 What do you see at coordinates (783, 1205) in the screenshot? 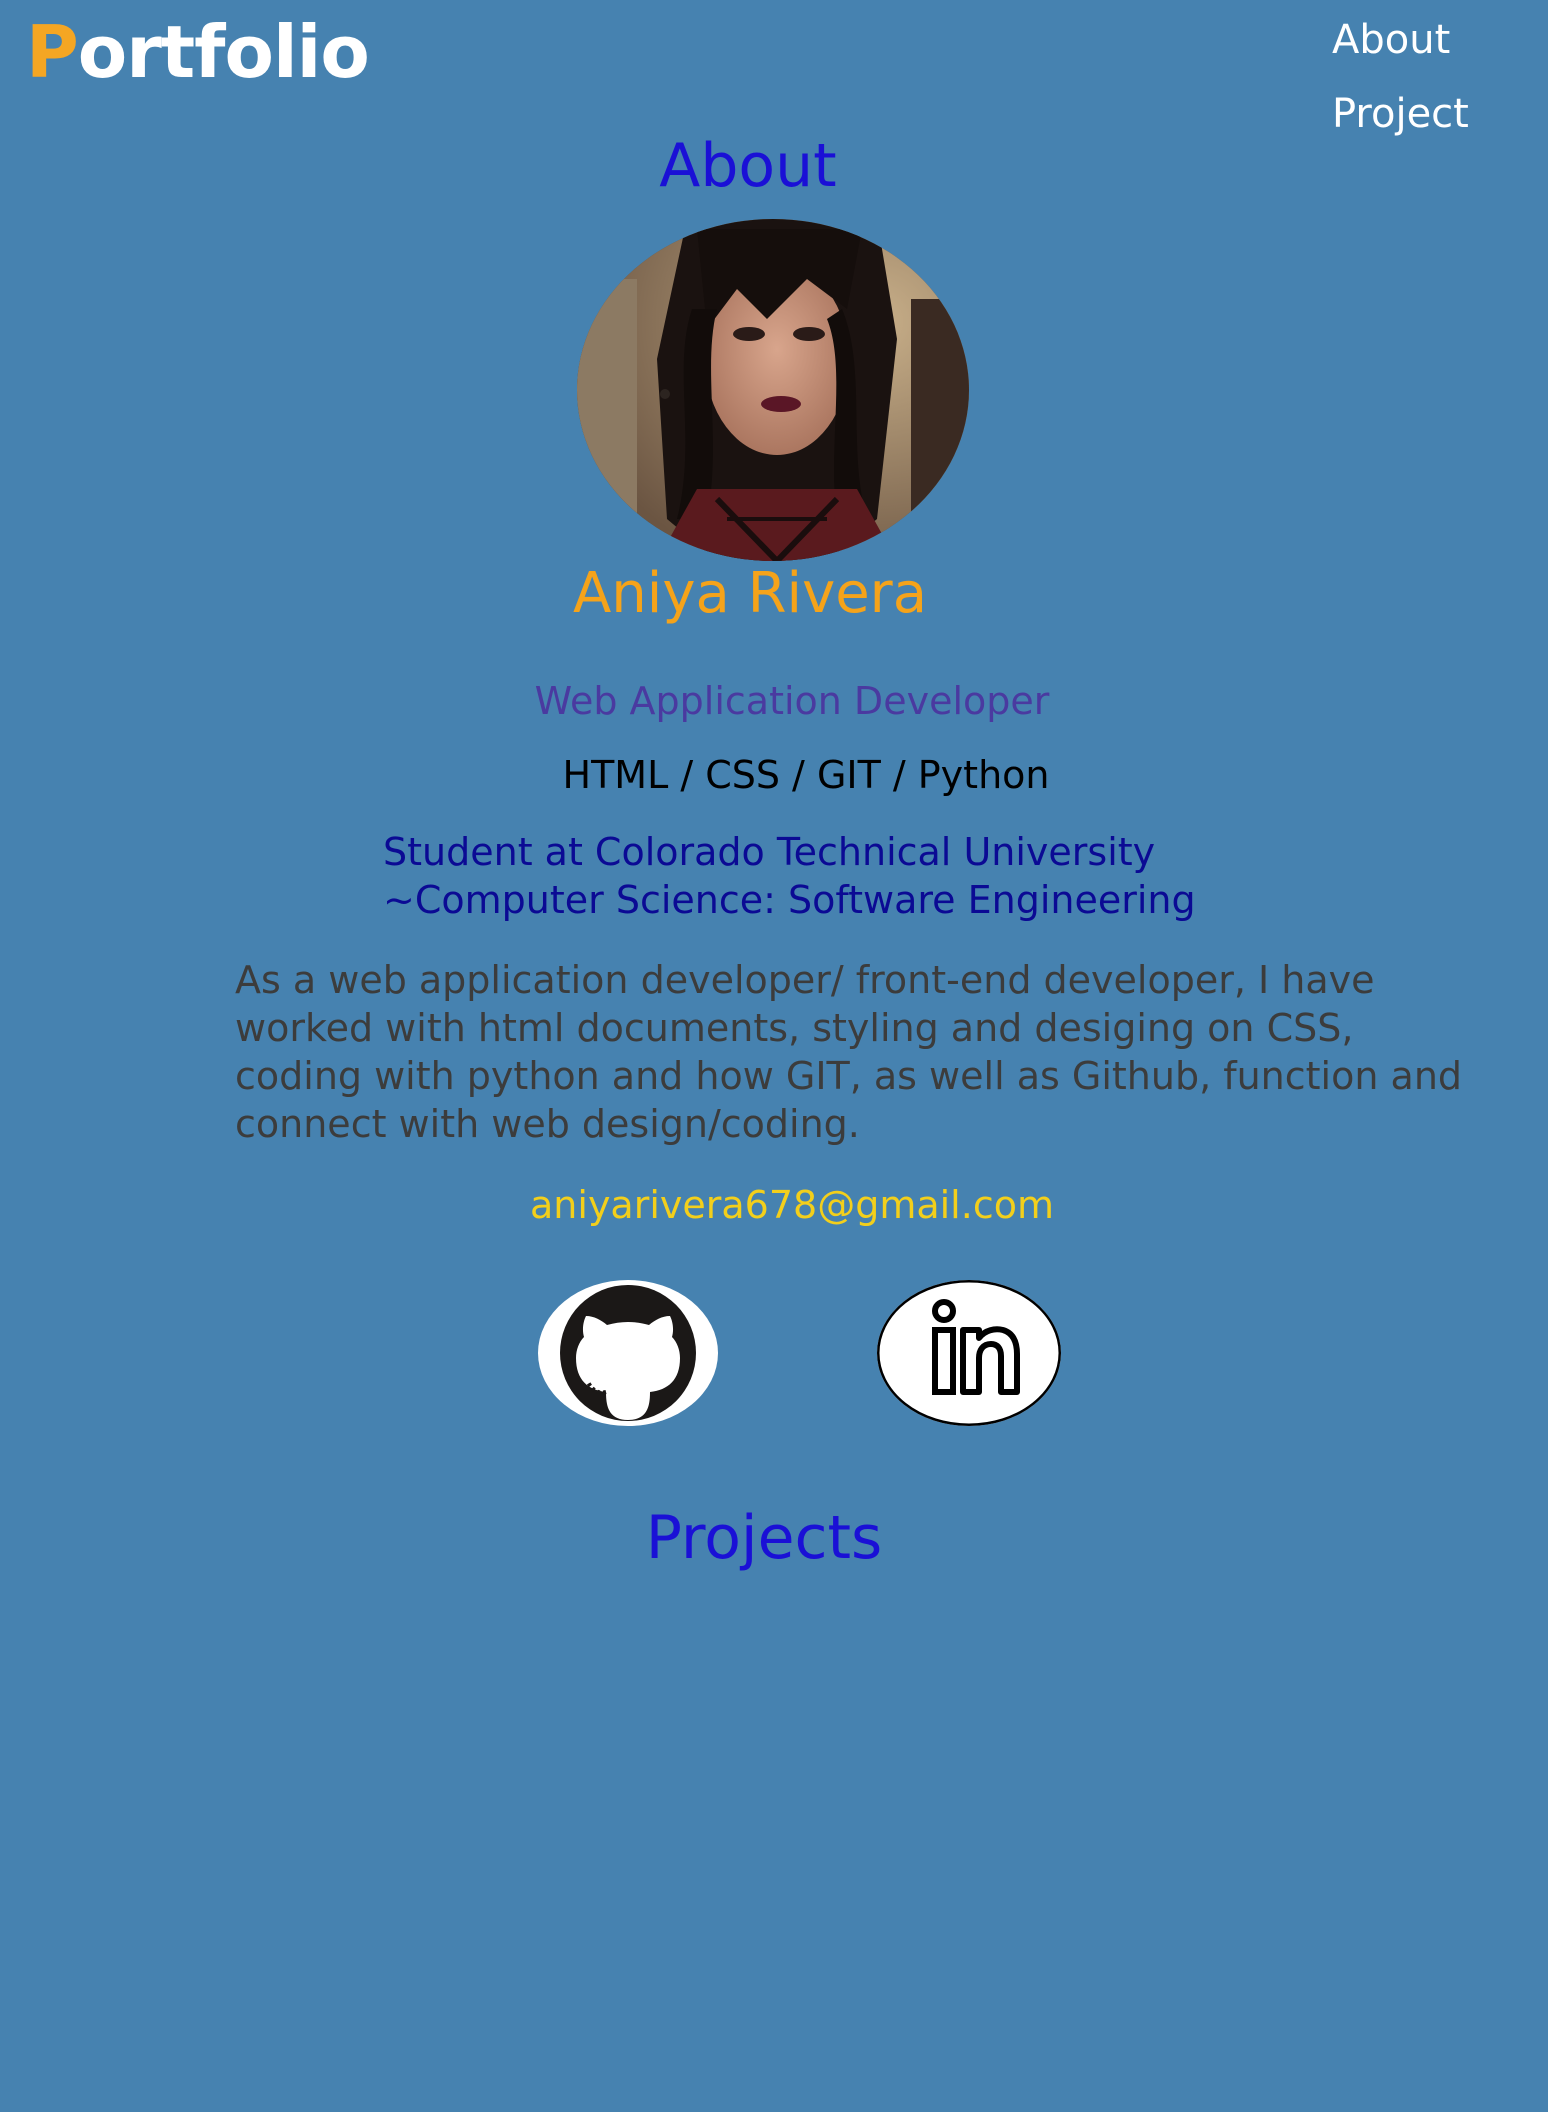
I see `email-link: aniyarivera678@gmail.com` at bounding box center [783, 1205].